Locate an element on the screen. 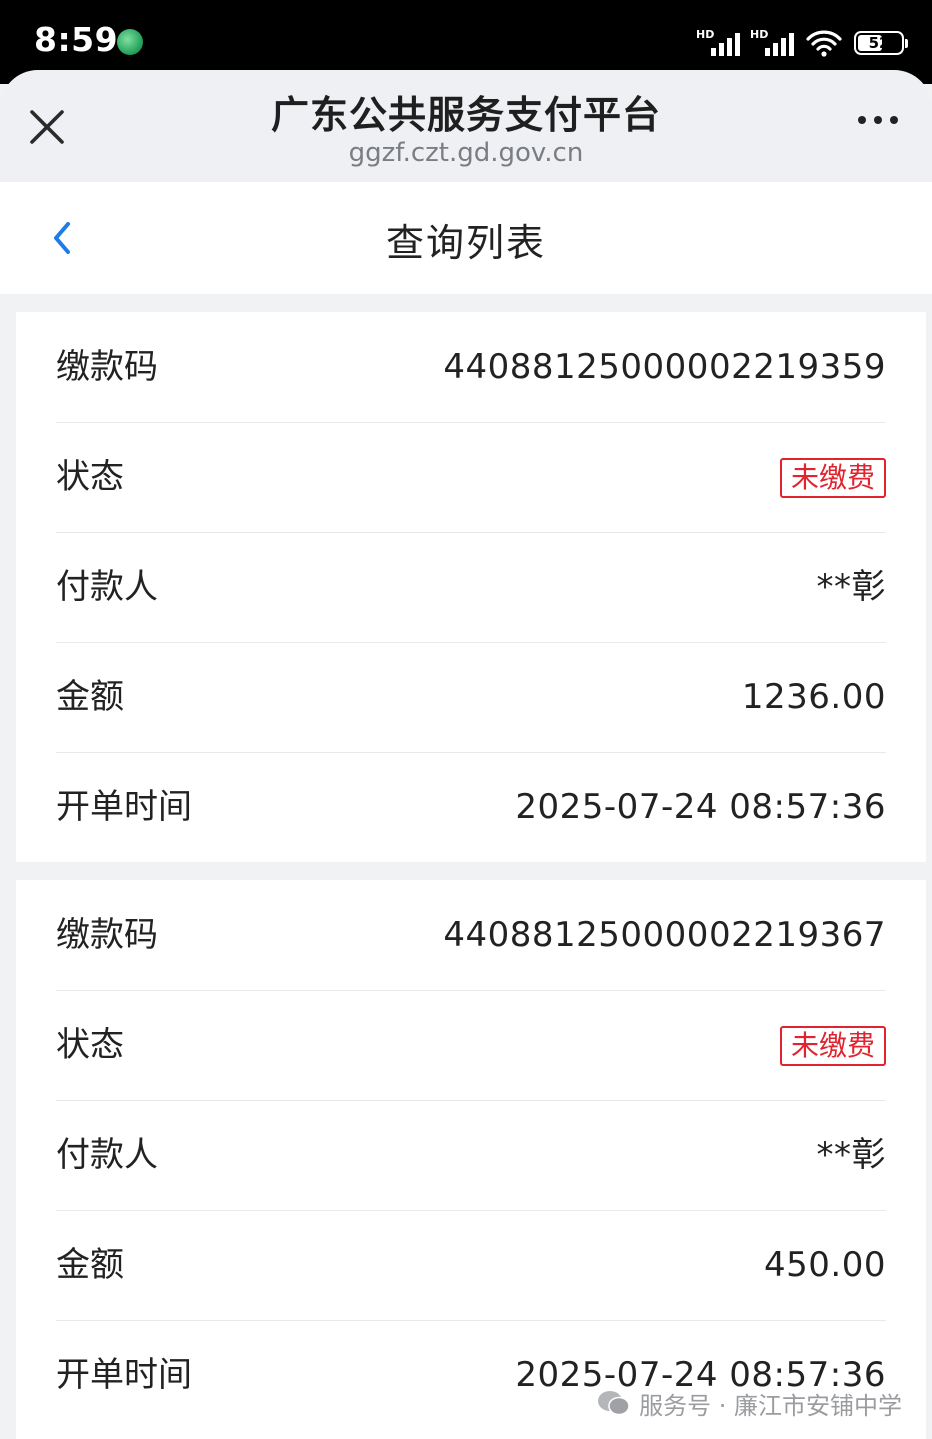 This screenshot has height=1439, width=932. amount-value: 450.00 is located at coordinates (825, 1265).